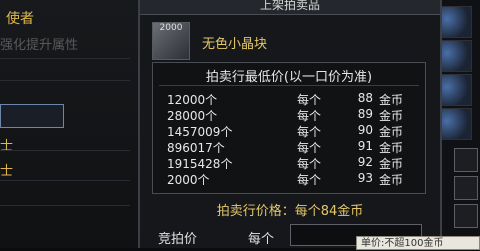  What do you see at coordinates (200, 164) in the screenshot?
I see `row-quantity: 1915428个` at bounding box center [200, 164].